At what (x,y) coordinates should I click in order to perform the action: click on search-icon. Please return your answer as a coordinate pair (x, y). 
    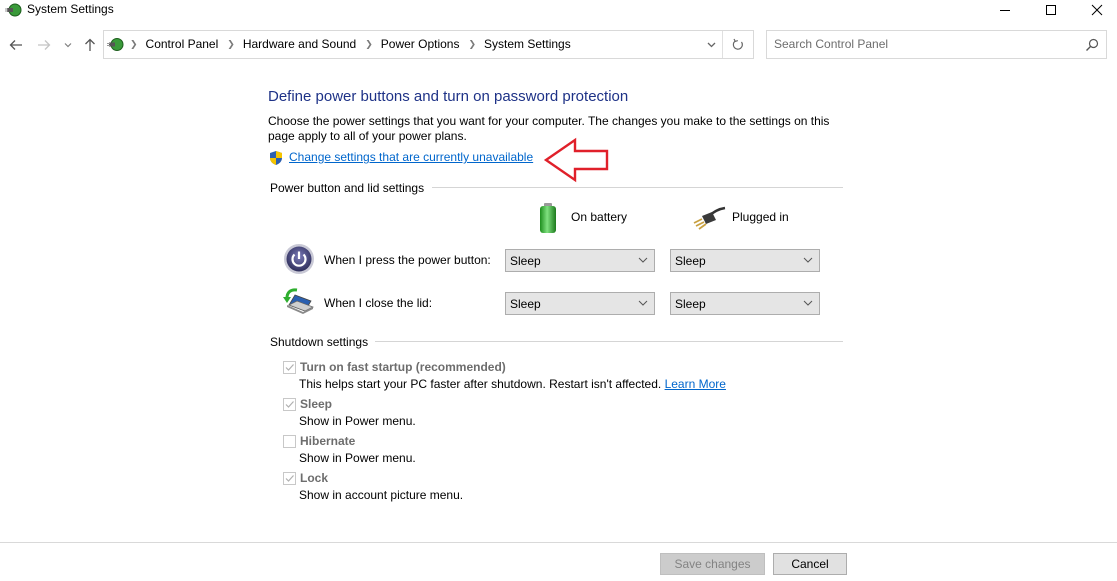
    Looking at the image, I should click on (1092, 45).